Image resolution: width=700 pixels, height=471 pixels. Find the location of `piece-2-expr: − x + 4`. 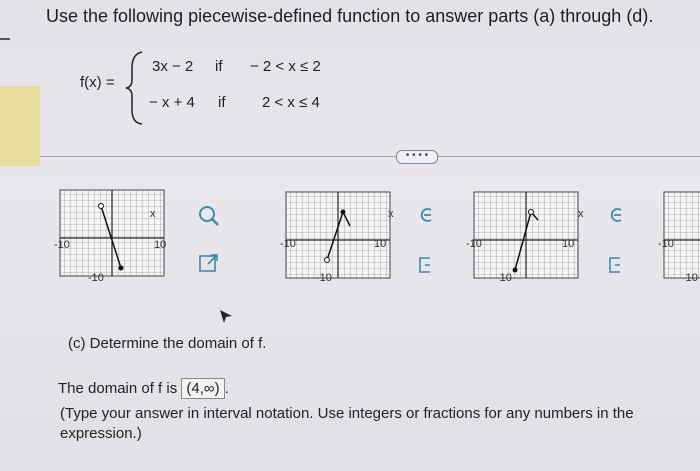

piece-2-expr: − x + 4 is located at coordinates (172, 102).